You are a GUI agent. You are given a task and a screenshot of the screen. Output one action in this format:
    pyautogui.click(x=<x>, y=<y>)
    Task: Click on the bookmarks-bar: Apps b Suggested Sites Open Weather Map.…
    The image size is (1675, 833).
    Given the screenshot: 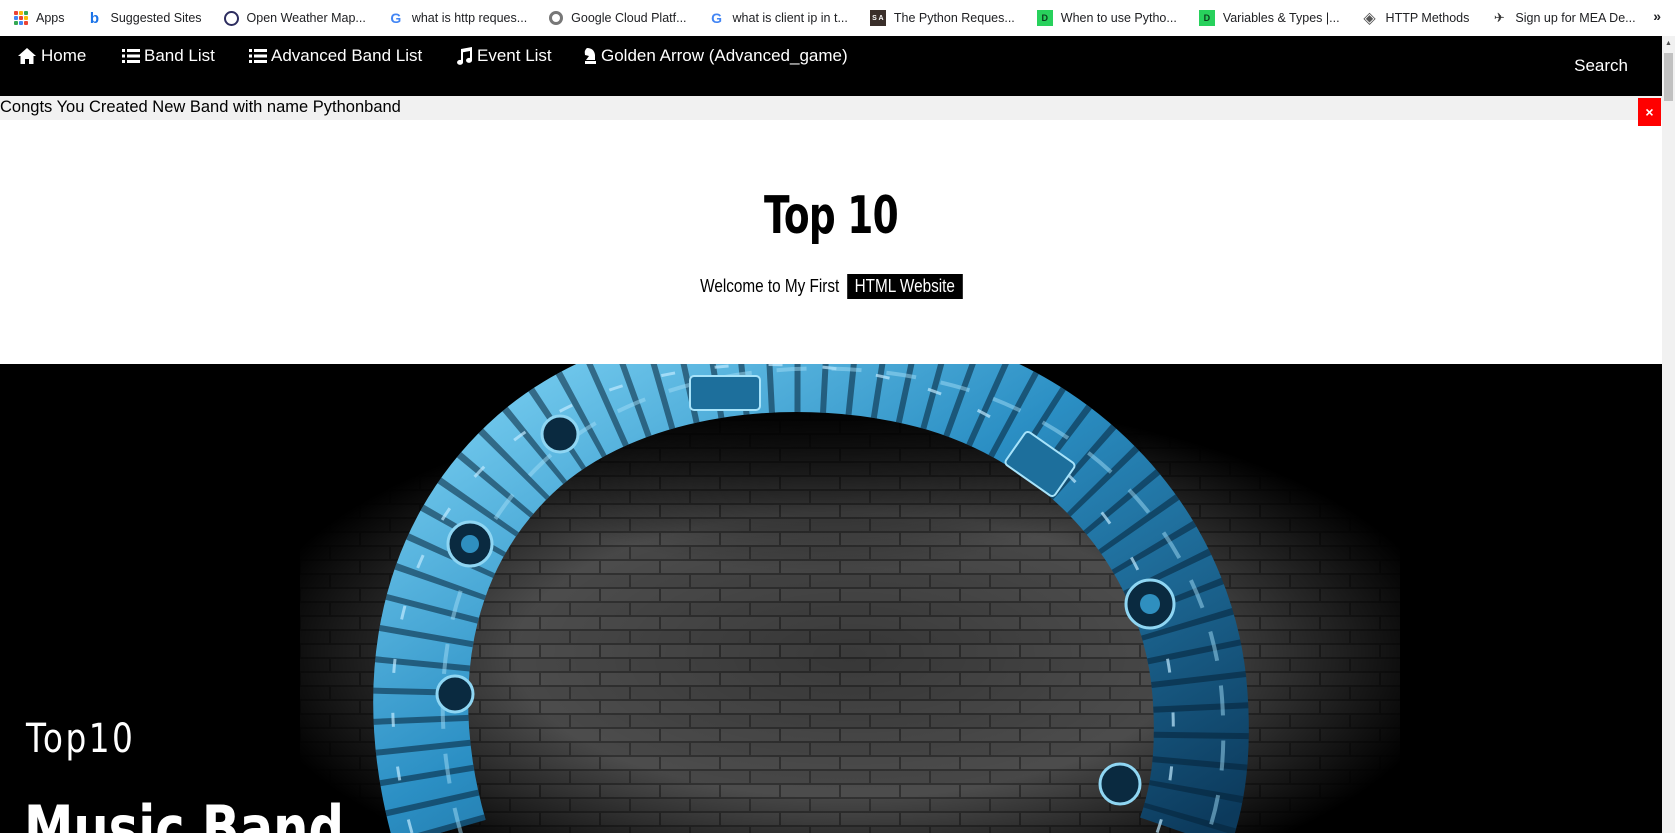 What is the action you would take?
    pyautogui.click(x=837, y=18)
    